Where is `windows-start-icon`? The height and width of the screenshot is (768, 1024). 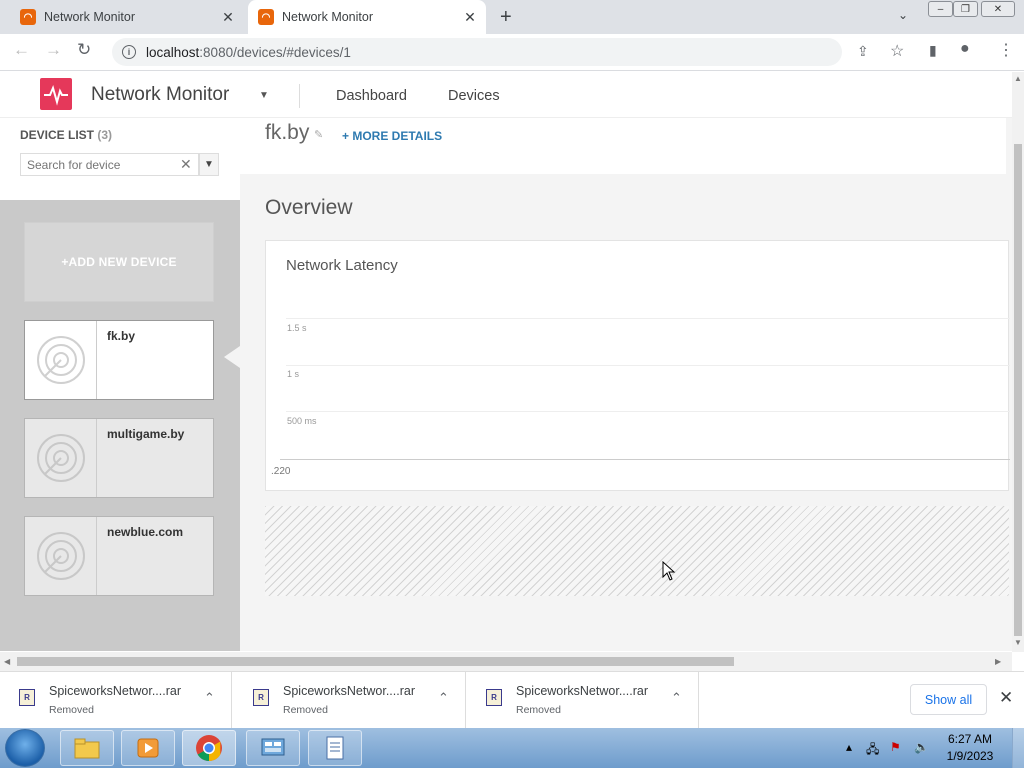
windows-start-icon is located at coordinates (25, 748).